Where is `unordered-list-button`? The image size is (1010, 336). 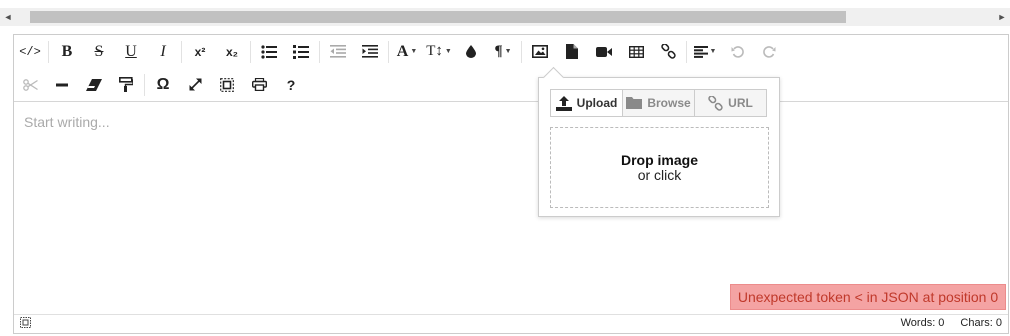
unordered-list-button is located at coordinates (269, 52).